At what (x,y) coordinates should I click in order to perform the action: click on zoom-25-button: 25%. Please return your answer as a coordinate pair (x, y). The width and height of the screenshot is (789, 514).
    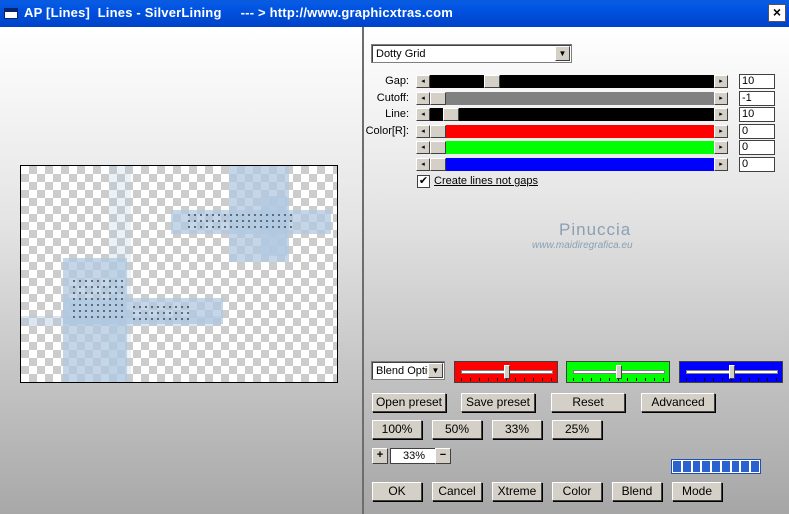
    Looking at the image, I should click on (577, 429).